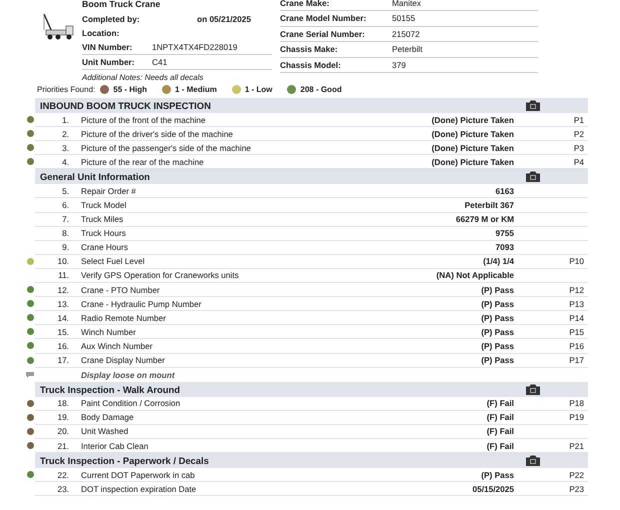 This screenshot has width=620, height=510. What do you see at coordinates (576, 345) in the screenshot?
I see `photo-reference: P16` at bounding box center [576, 345].